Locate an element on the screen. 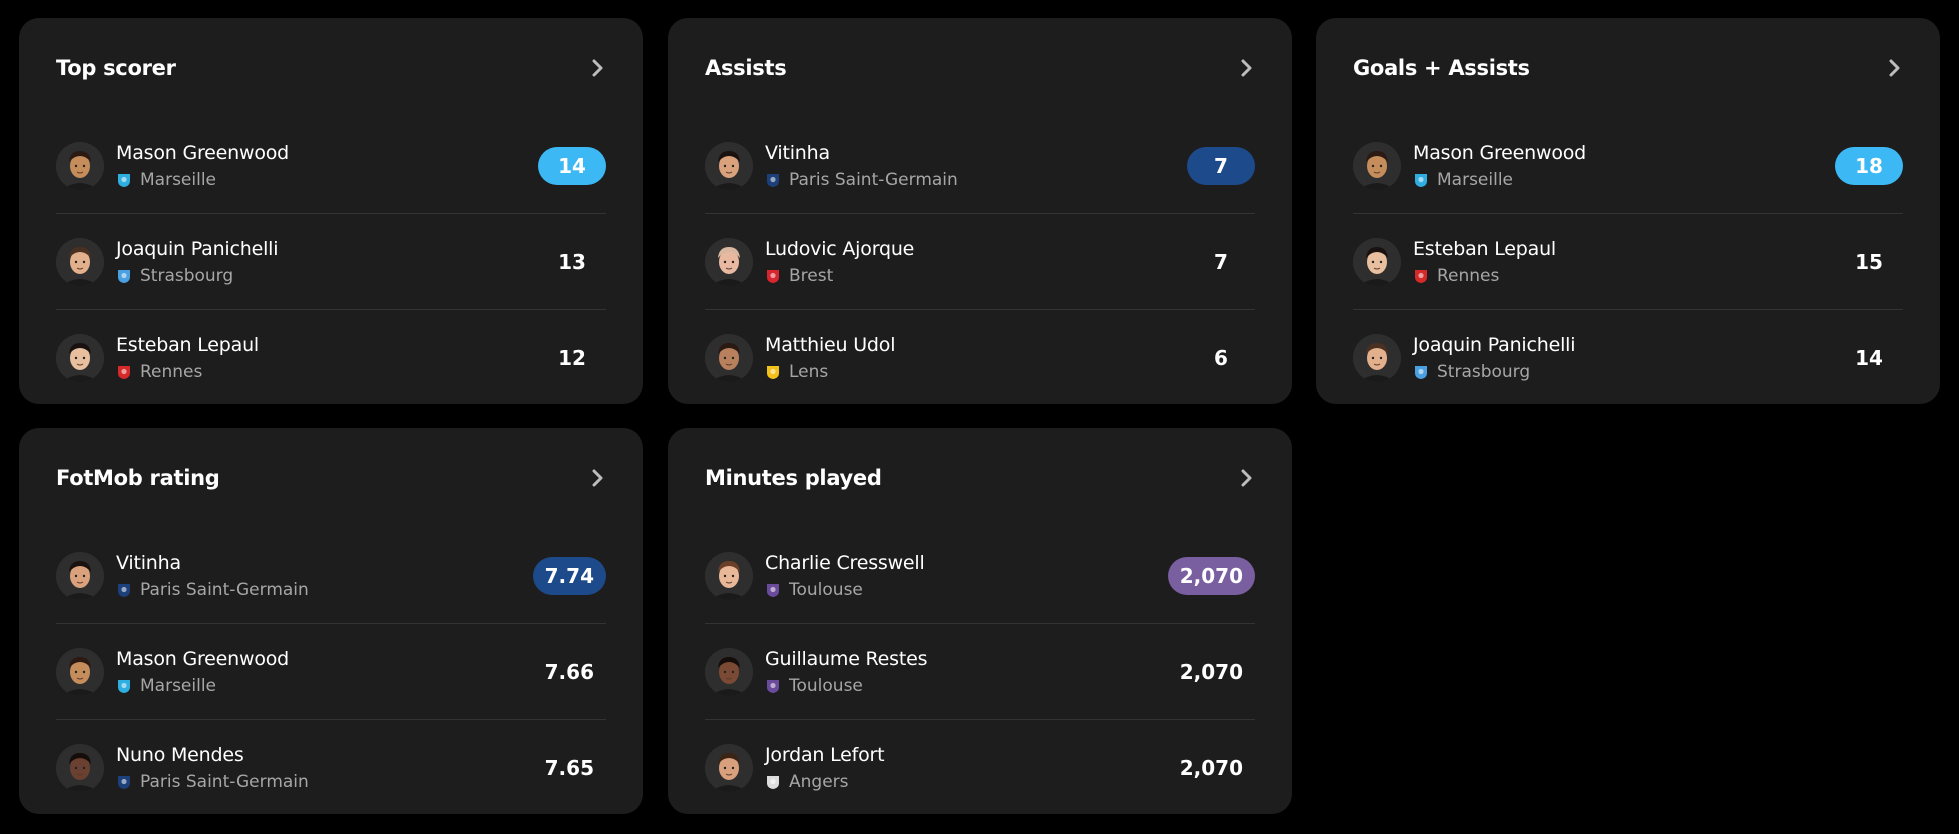 The height and width of the screenshot is (834, 1959). player-row: Vitinha Paris Saint-Germain 7 is located at coordinates (980, 166).